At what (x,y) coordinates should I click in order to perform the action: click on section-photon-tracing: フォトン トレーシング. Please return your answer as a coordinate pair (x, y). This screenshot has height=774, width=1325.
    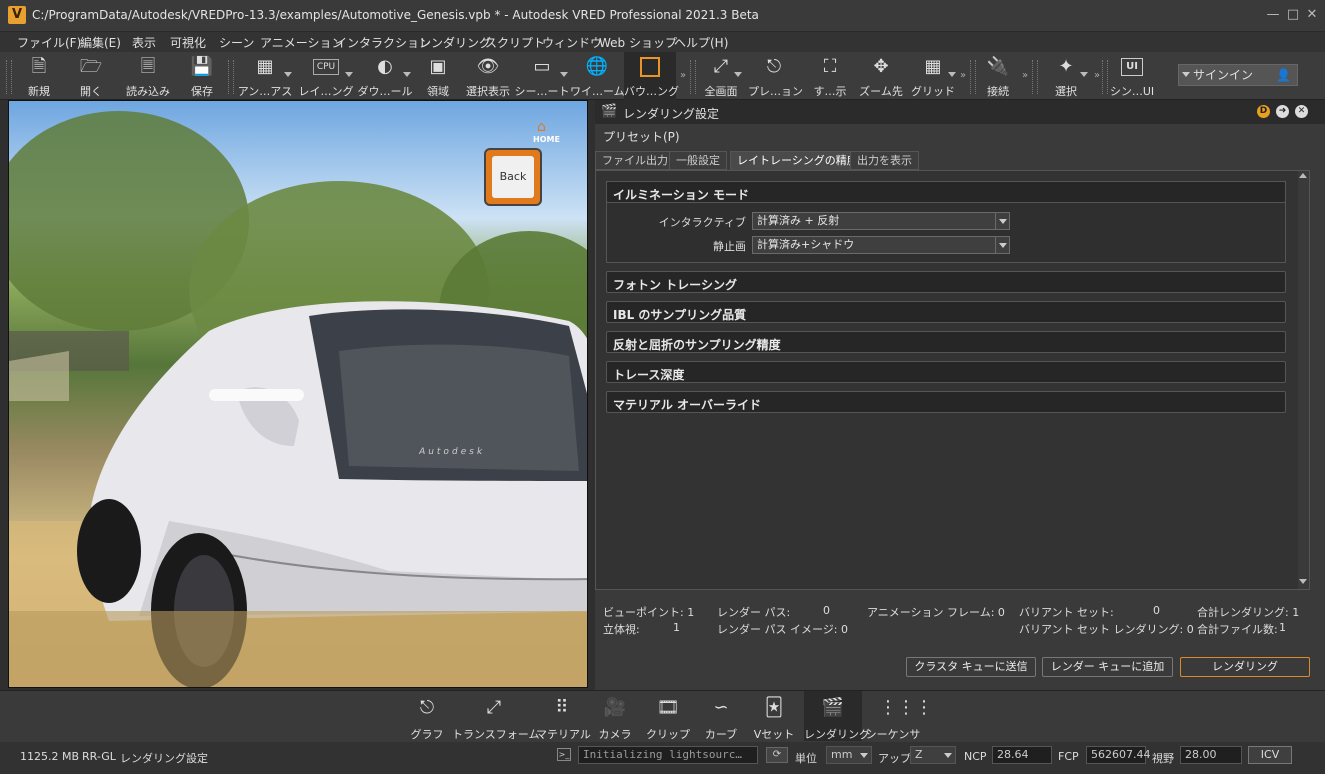
    Looking at the image, I should click on (946, 282).